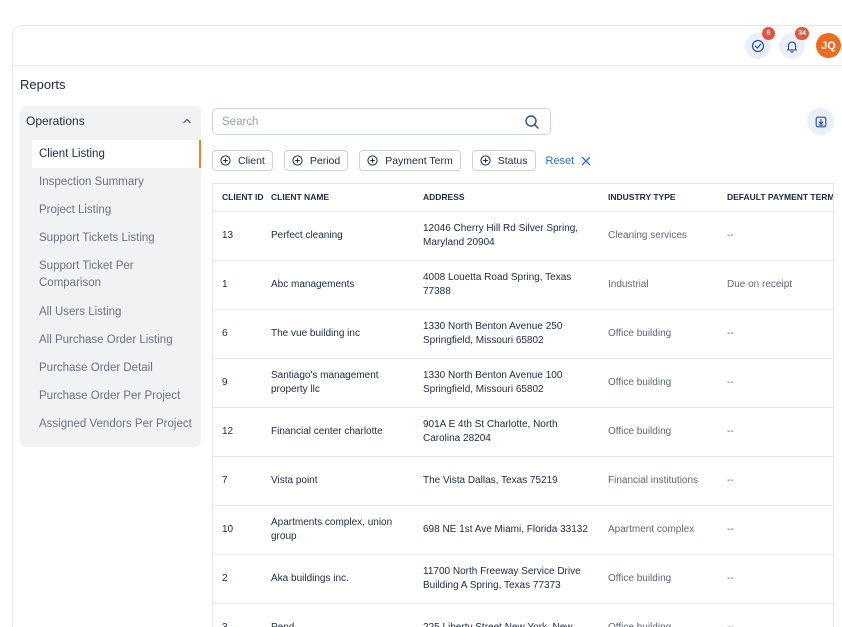 The width and height of the screenshot is (842, 627). What do you see at coordinates (237, 285) in the screenshot?
I see `client-id-cell: 1` at bounding box center [237, 285].